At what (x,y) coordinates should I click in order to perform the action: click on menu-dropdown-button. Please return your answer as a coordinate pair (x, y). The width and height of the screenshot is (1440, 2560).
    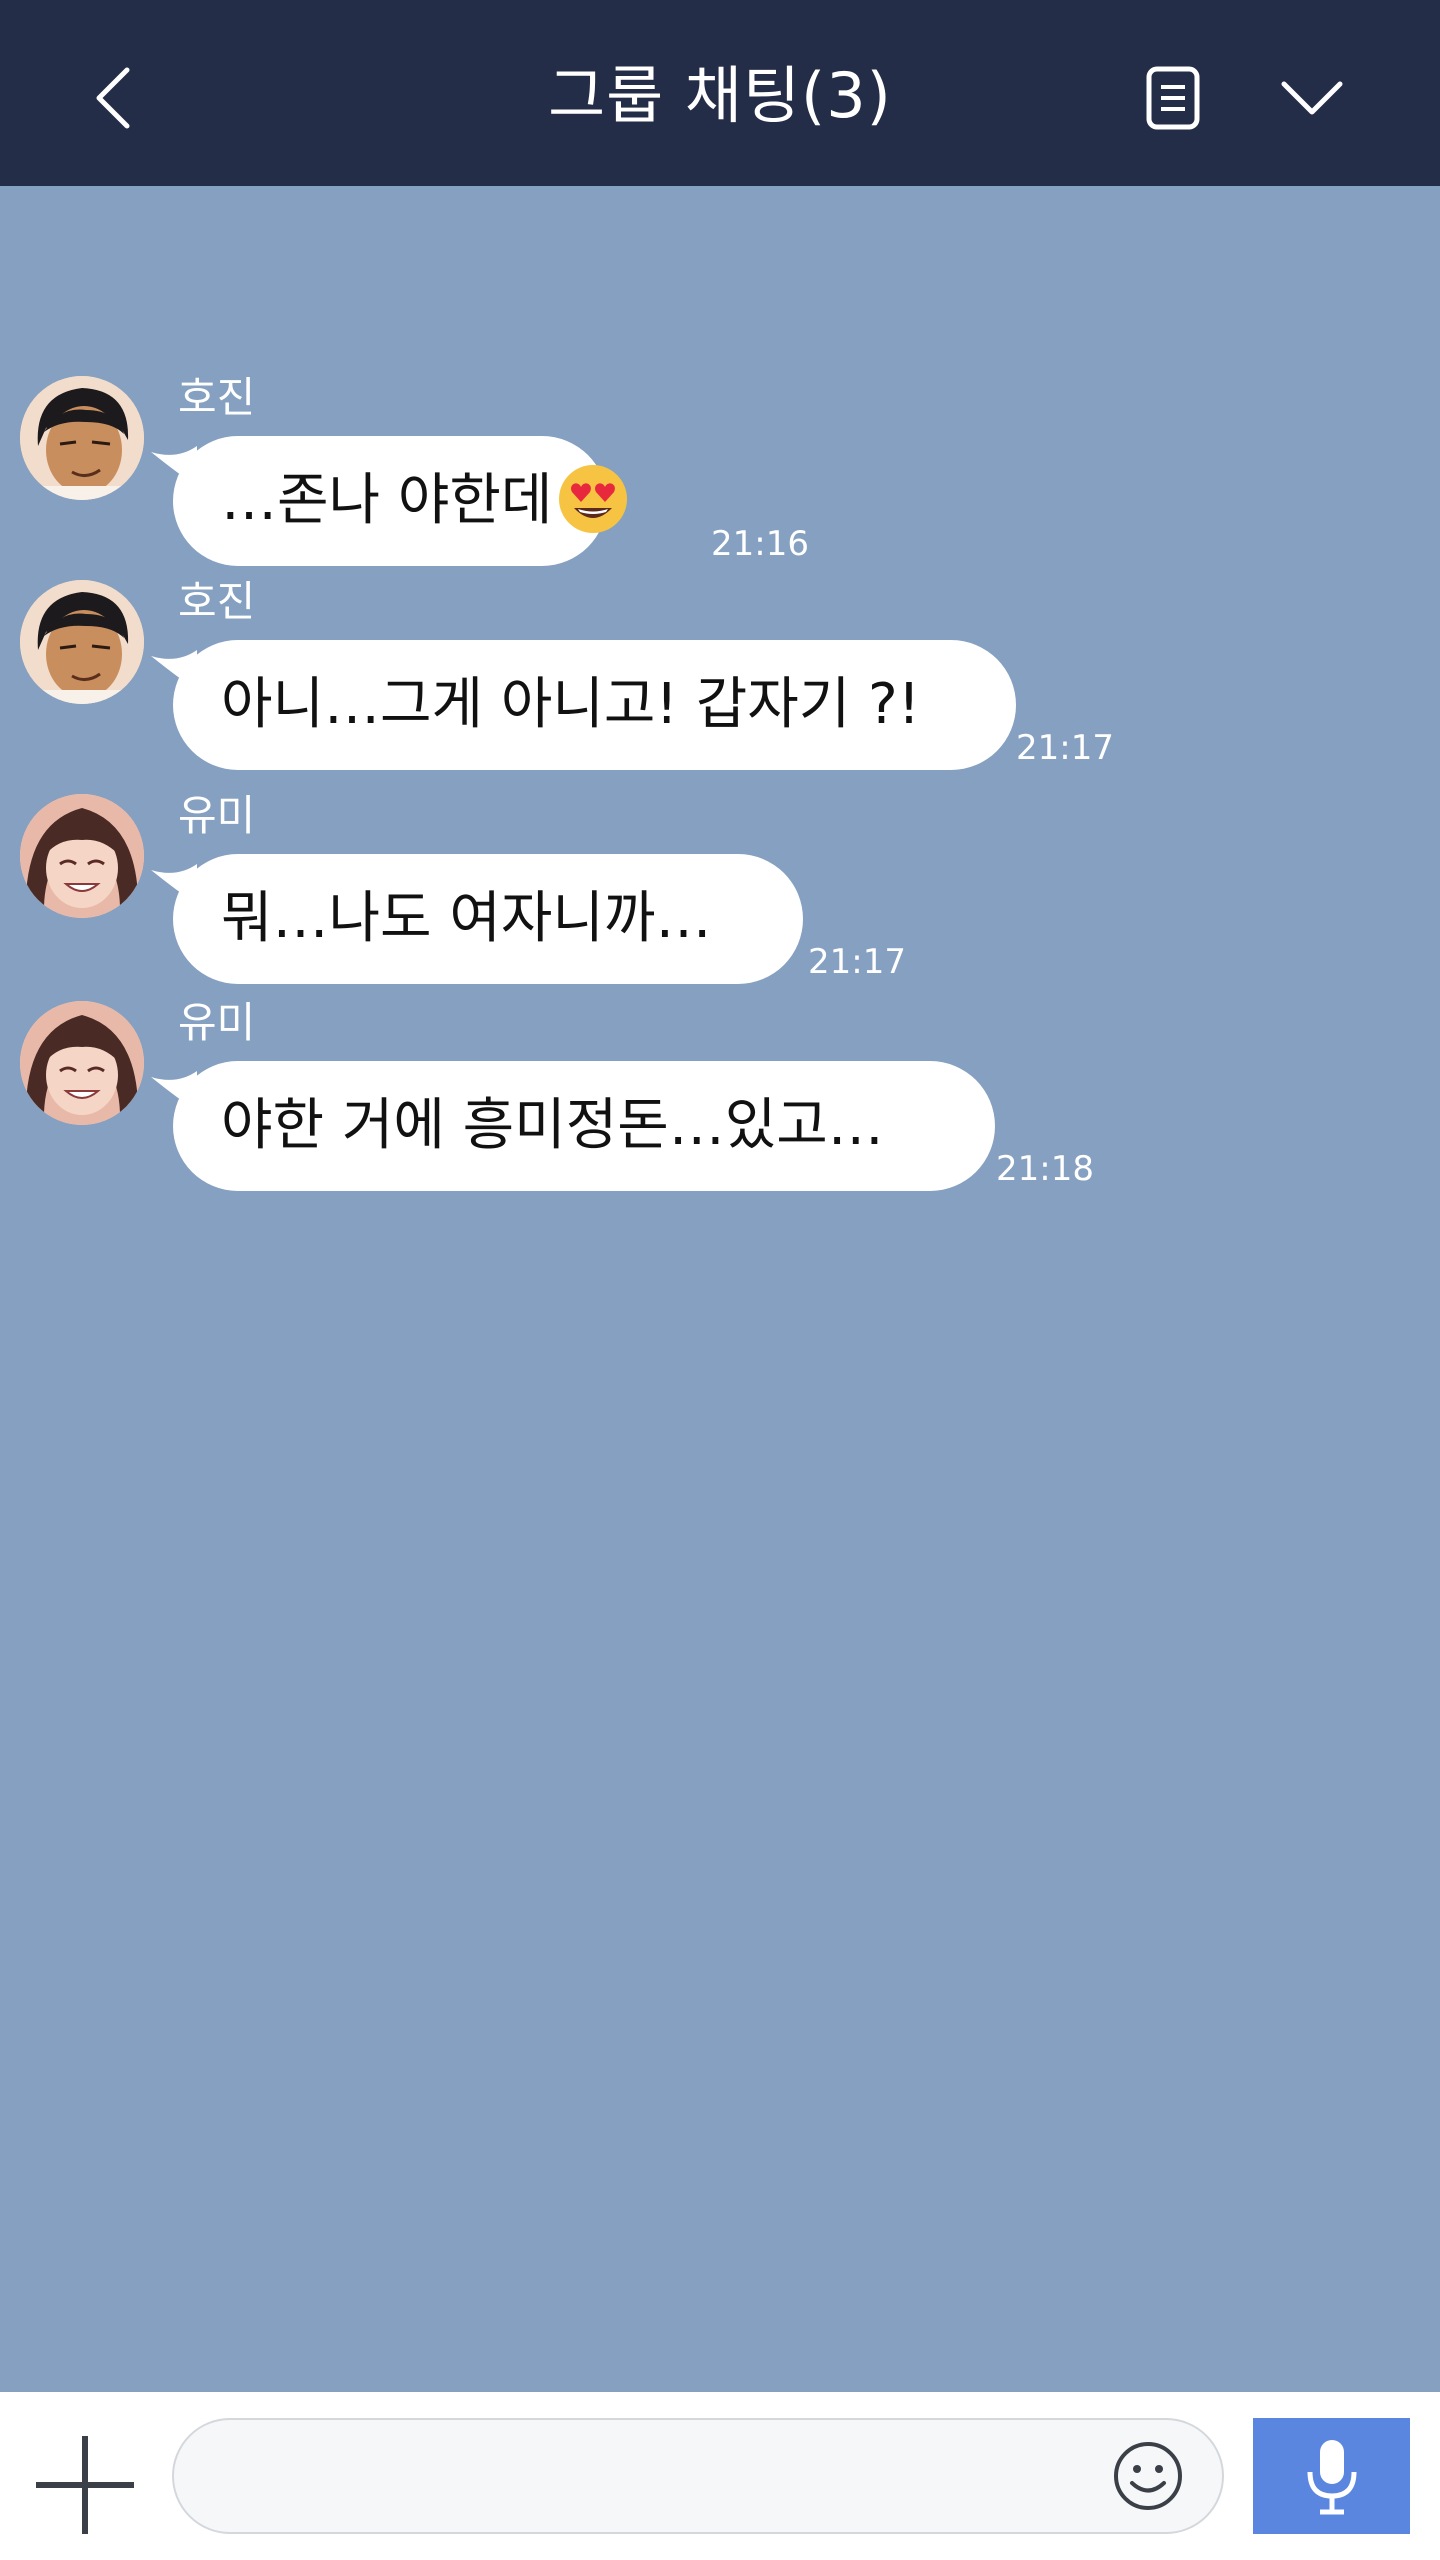
    Looking at the image, I should click on (1312, 98).